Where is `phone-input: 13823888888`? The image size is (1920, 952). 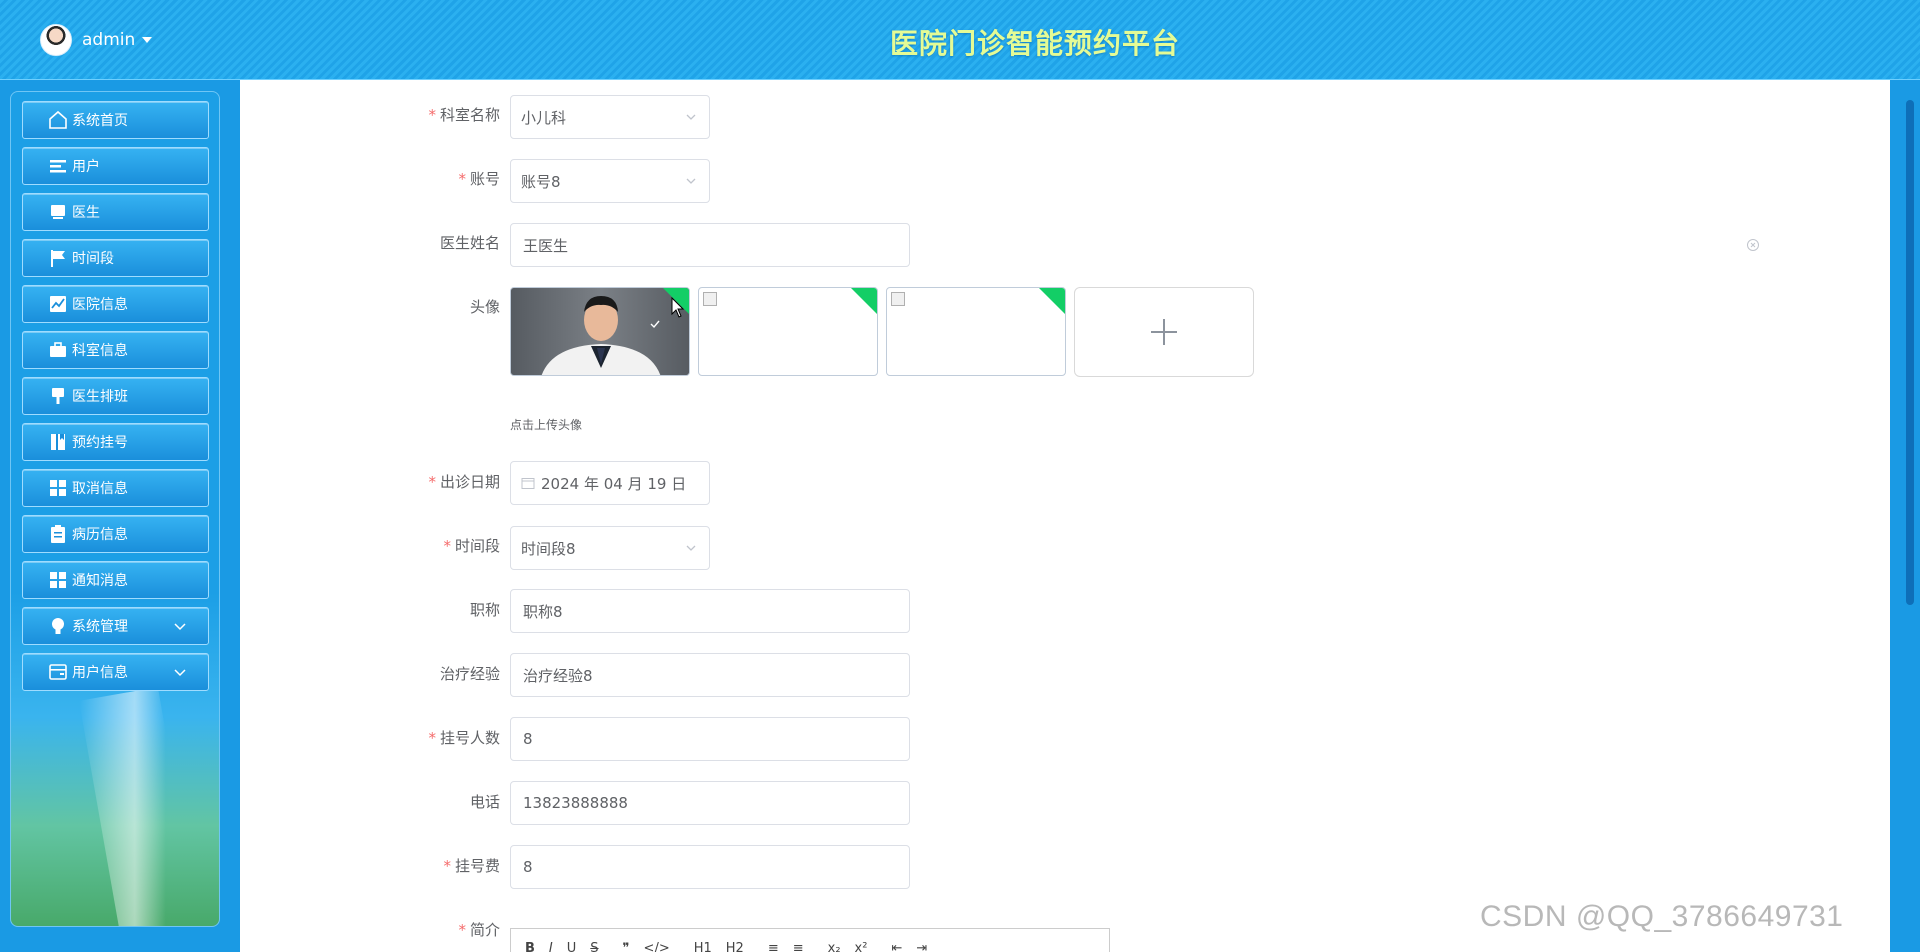
phone-input: 13823888888 is located at coordinates (710, 803).